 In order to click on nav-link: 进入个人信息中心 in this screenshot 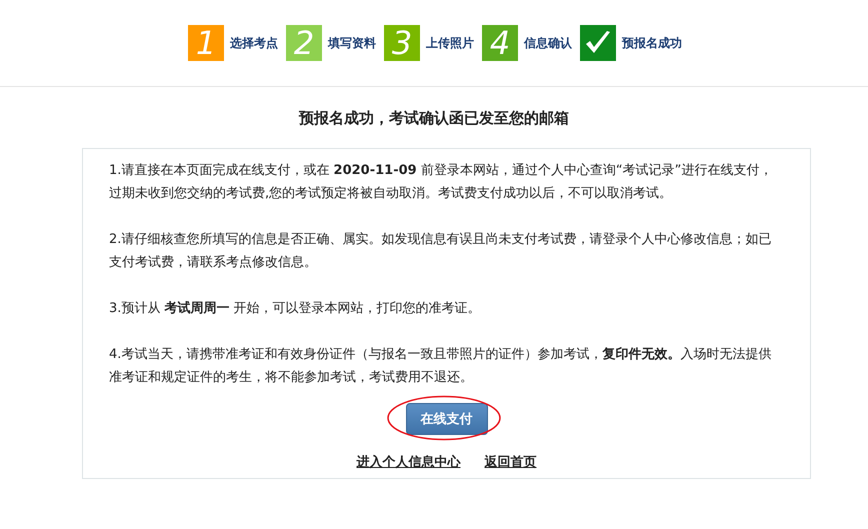, I will do `click(408, 462)`.